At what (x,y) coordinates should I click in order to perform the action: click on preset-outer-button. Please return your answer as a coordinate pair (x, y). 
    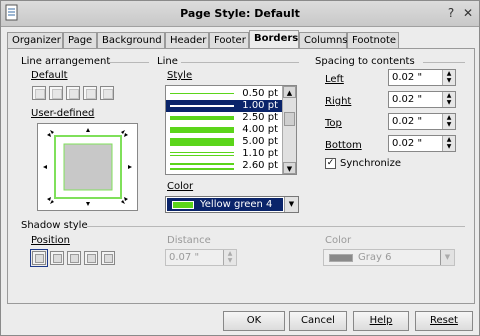
    Looking at the image, I should click on (90, 93).